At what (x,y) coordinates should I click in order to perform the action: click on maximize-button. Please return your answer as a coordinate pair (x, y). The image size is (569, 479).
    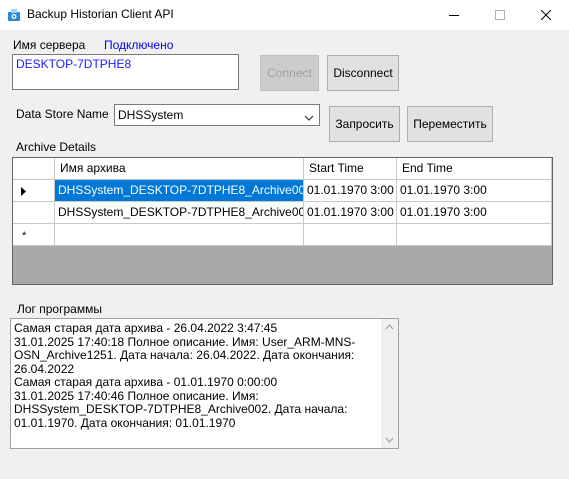
    Looking at the image, I should click on (500, 15).